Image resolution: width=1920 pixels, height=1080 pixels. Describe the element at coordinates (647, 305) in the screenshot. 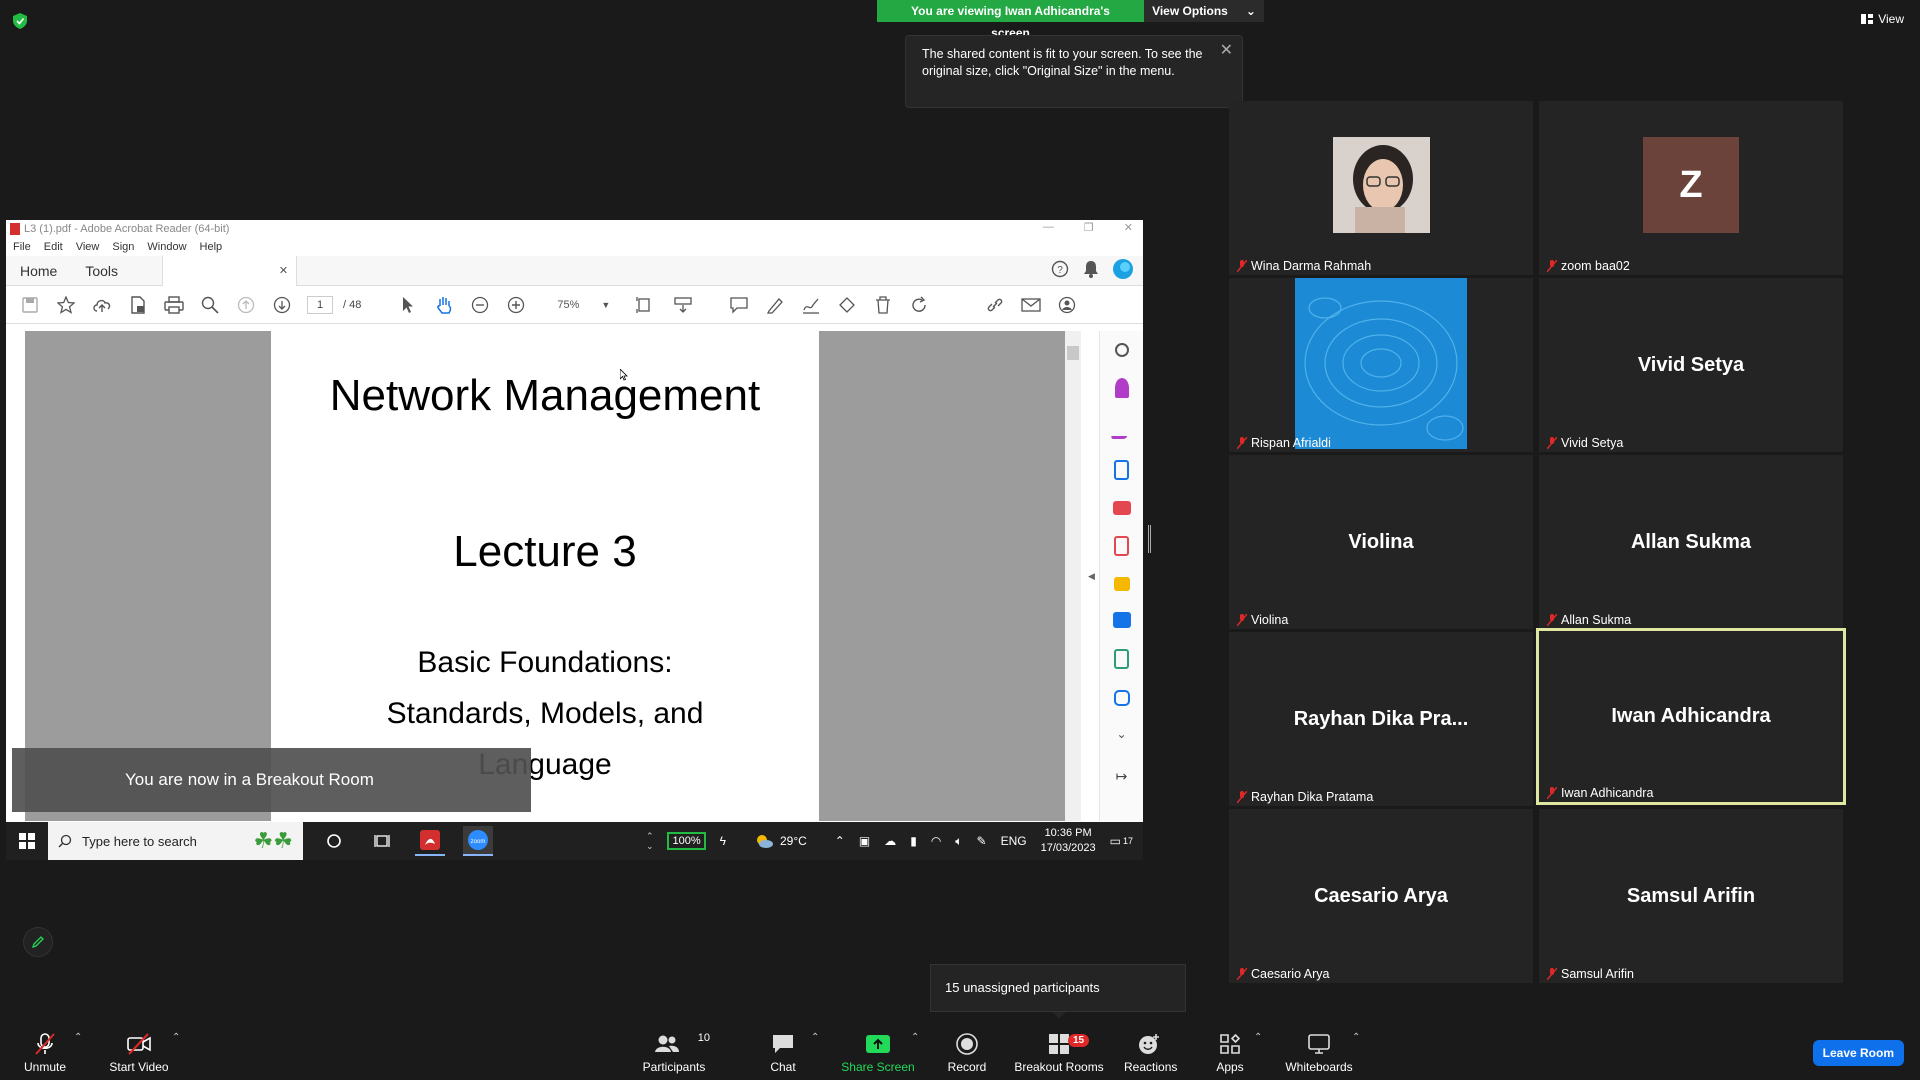

I see `page-fit-icon` at that location.